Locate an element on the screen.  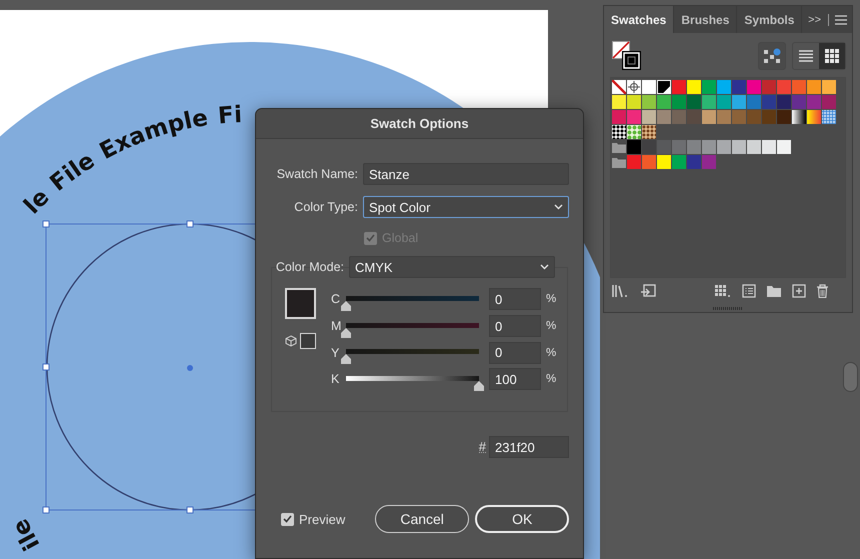
cancel-button: Cancel is located at coordinates (422, 519).